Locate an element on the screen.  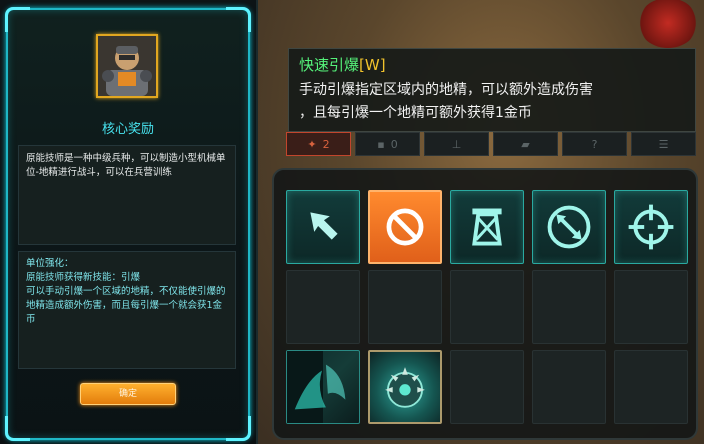
tab-units: ✦ 2 is located at coordinates (318, 144).